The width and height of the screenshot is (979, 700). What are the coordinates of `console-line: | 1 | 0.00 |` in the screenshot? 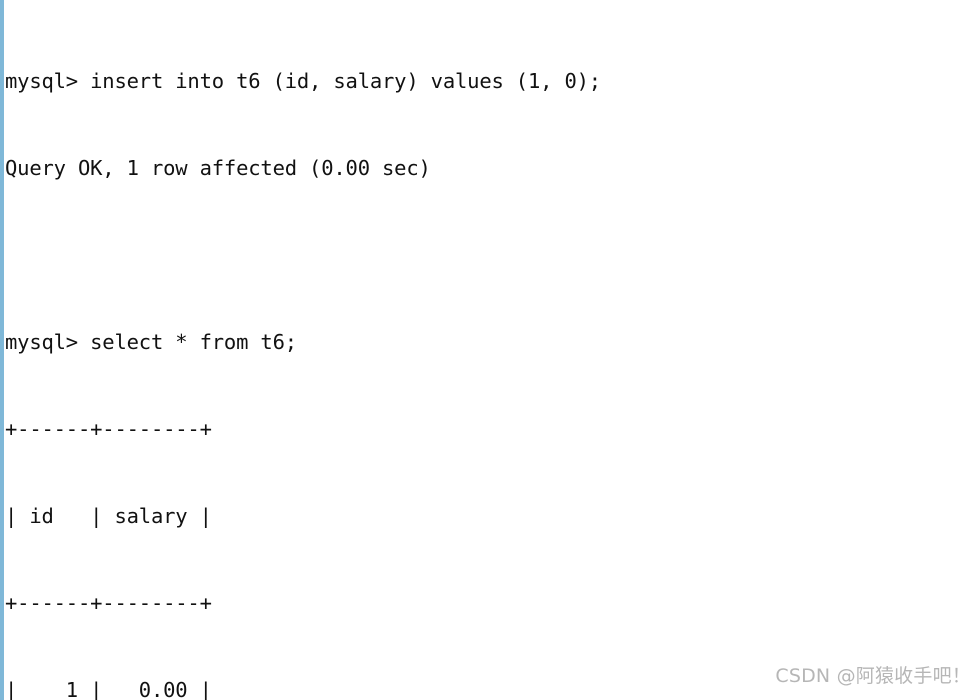 It's located at (108, 689).